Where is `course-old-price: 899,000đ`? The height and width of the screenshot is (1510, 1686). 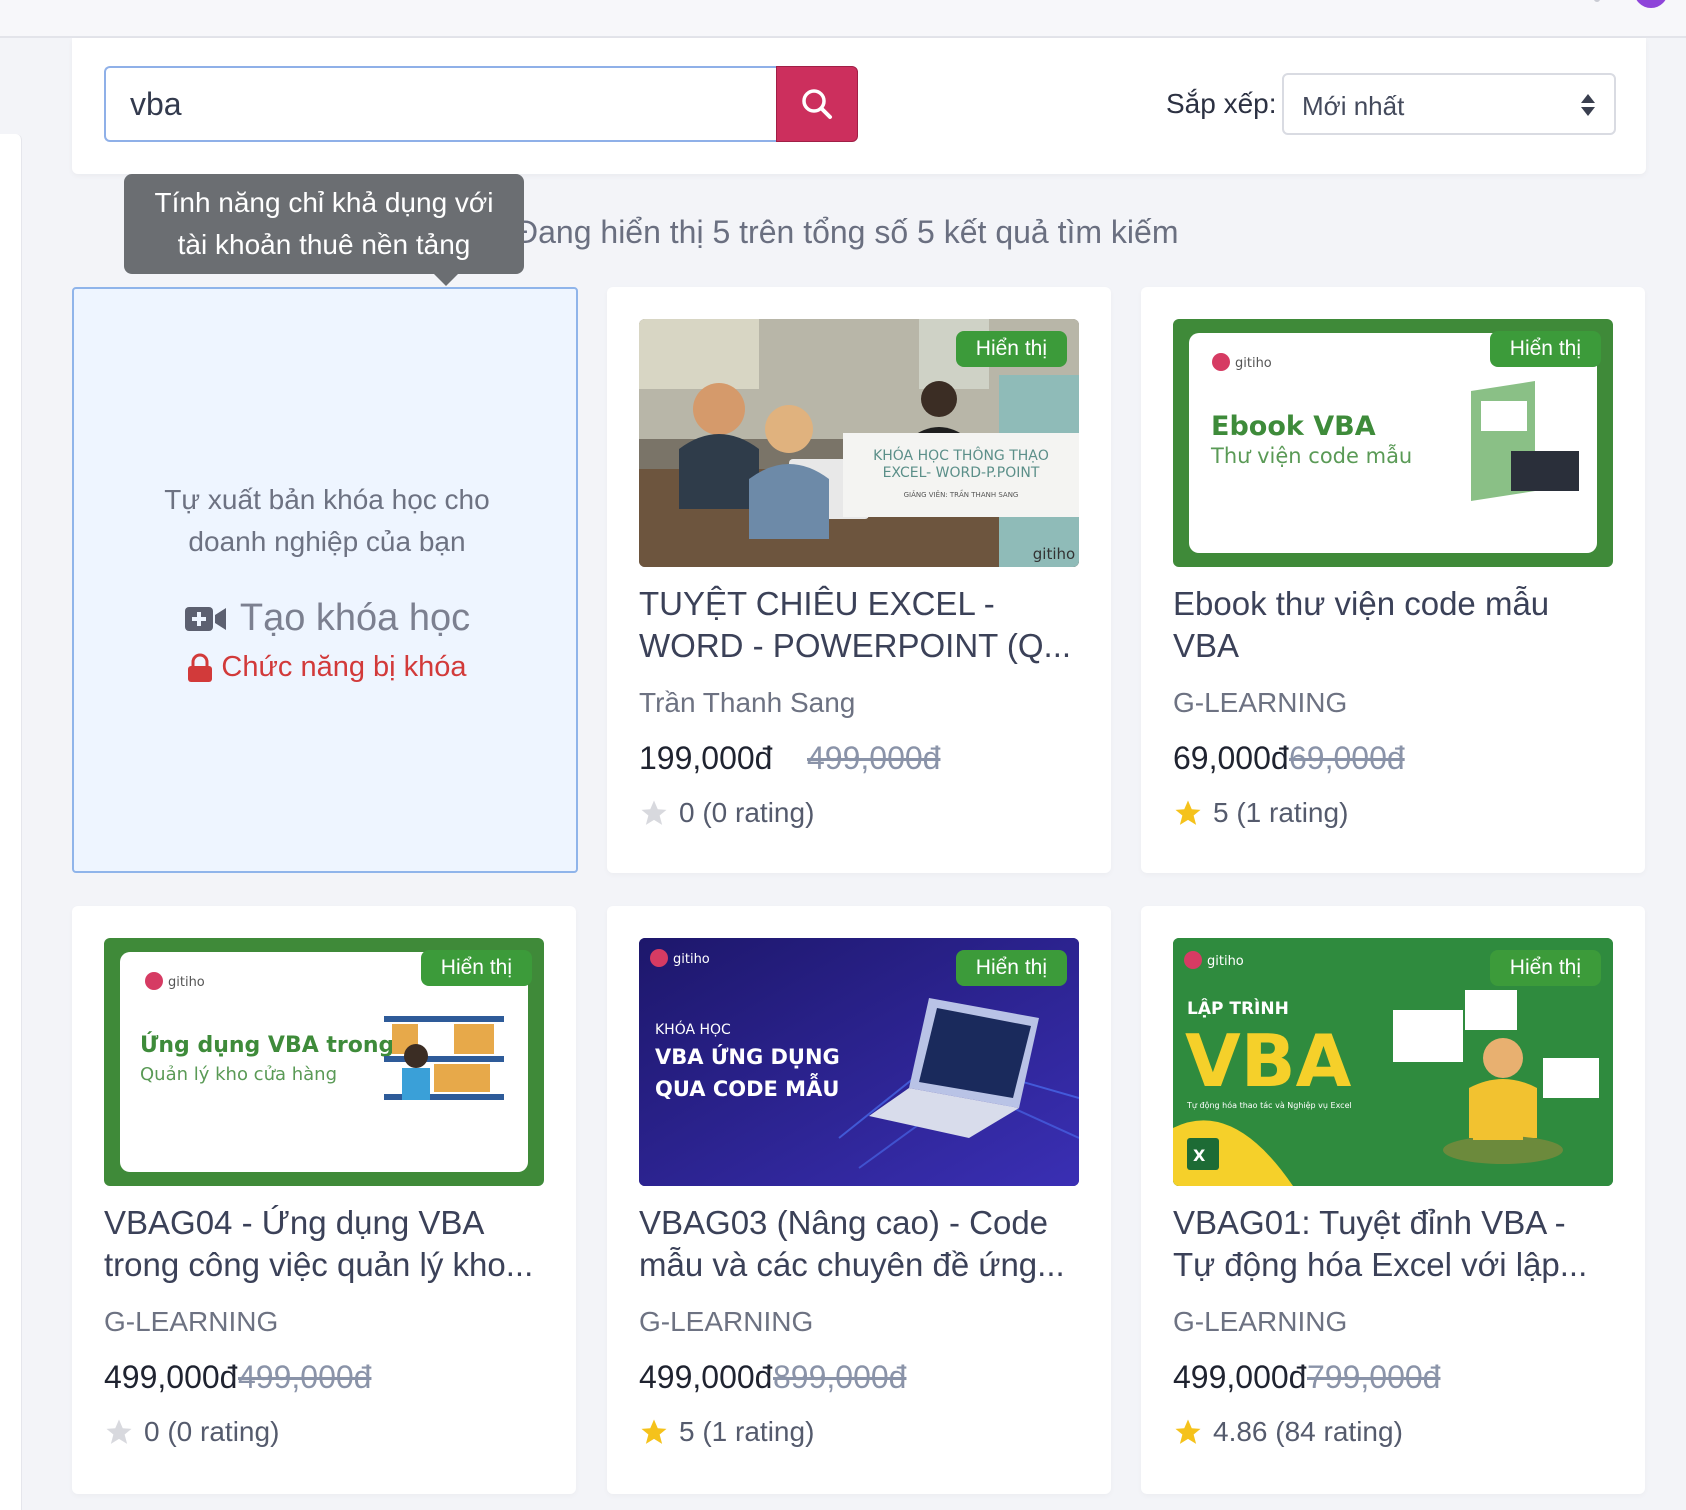 course-old-price: 899,000đ is located at coordinates (840, 1377).